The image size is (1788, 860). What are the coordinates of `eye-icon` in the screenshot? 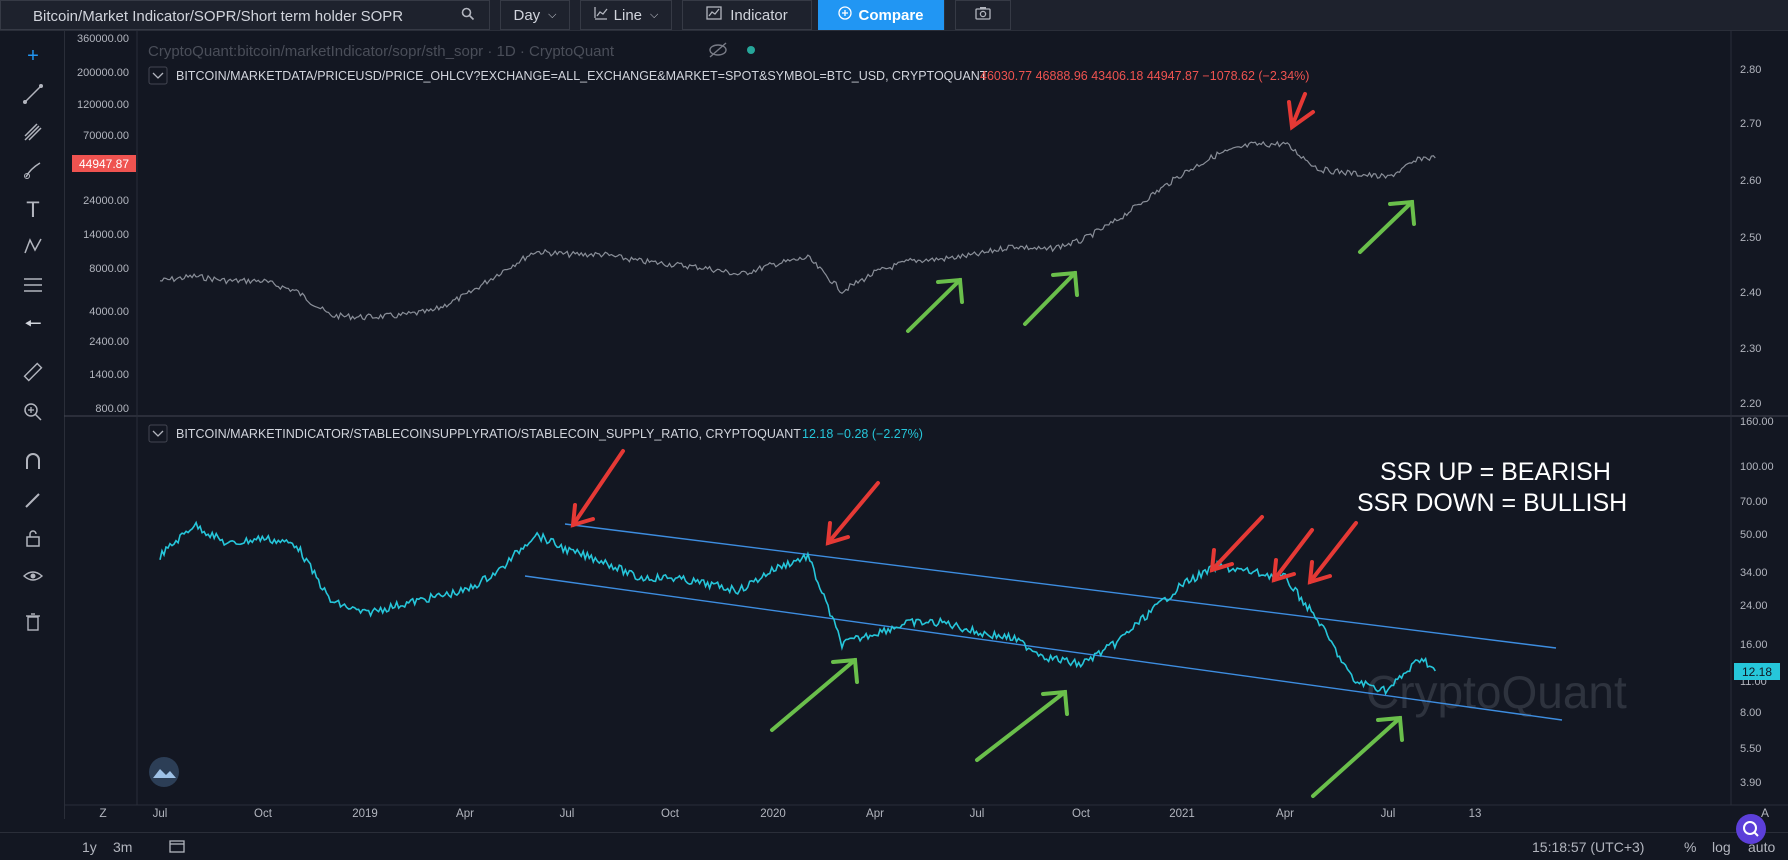 It's located at (33, 578).